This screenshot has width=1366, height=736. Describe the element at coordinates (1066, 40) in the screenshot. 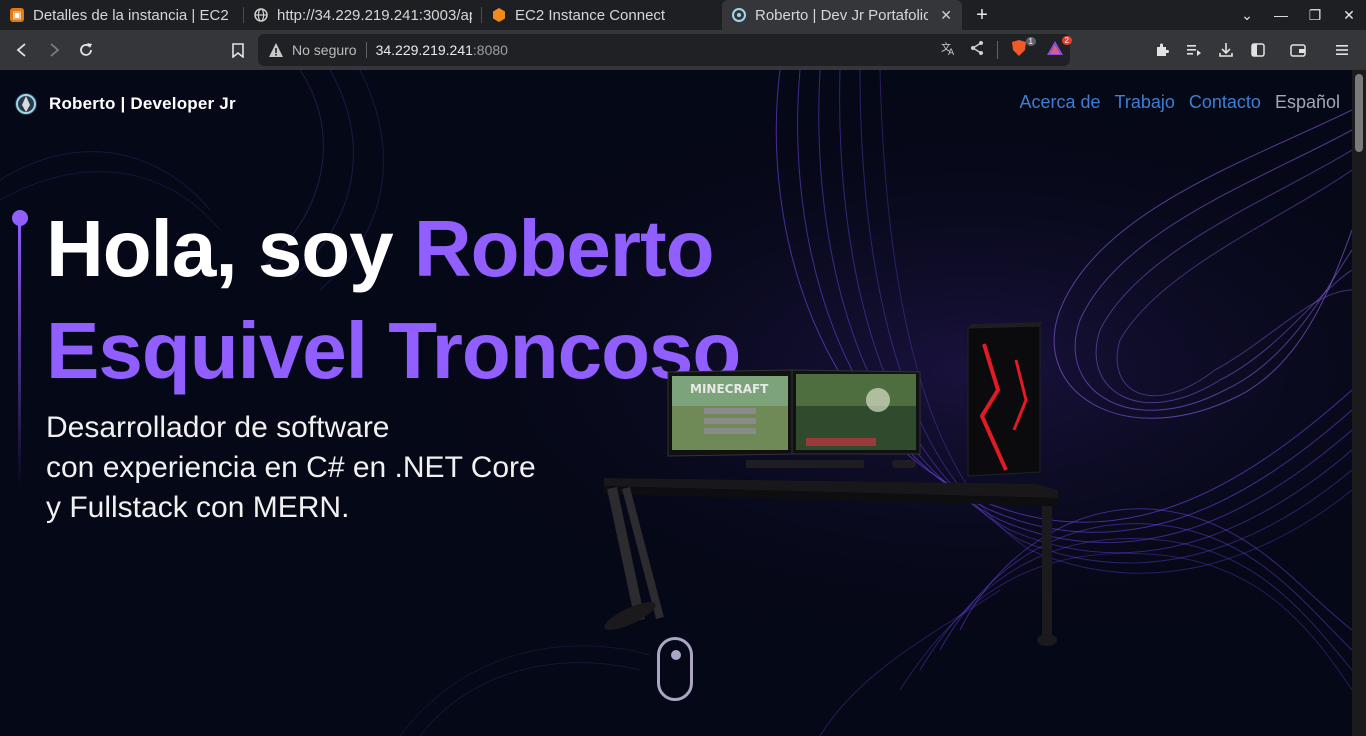

I see `rewards-badge: 2` at that location.